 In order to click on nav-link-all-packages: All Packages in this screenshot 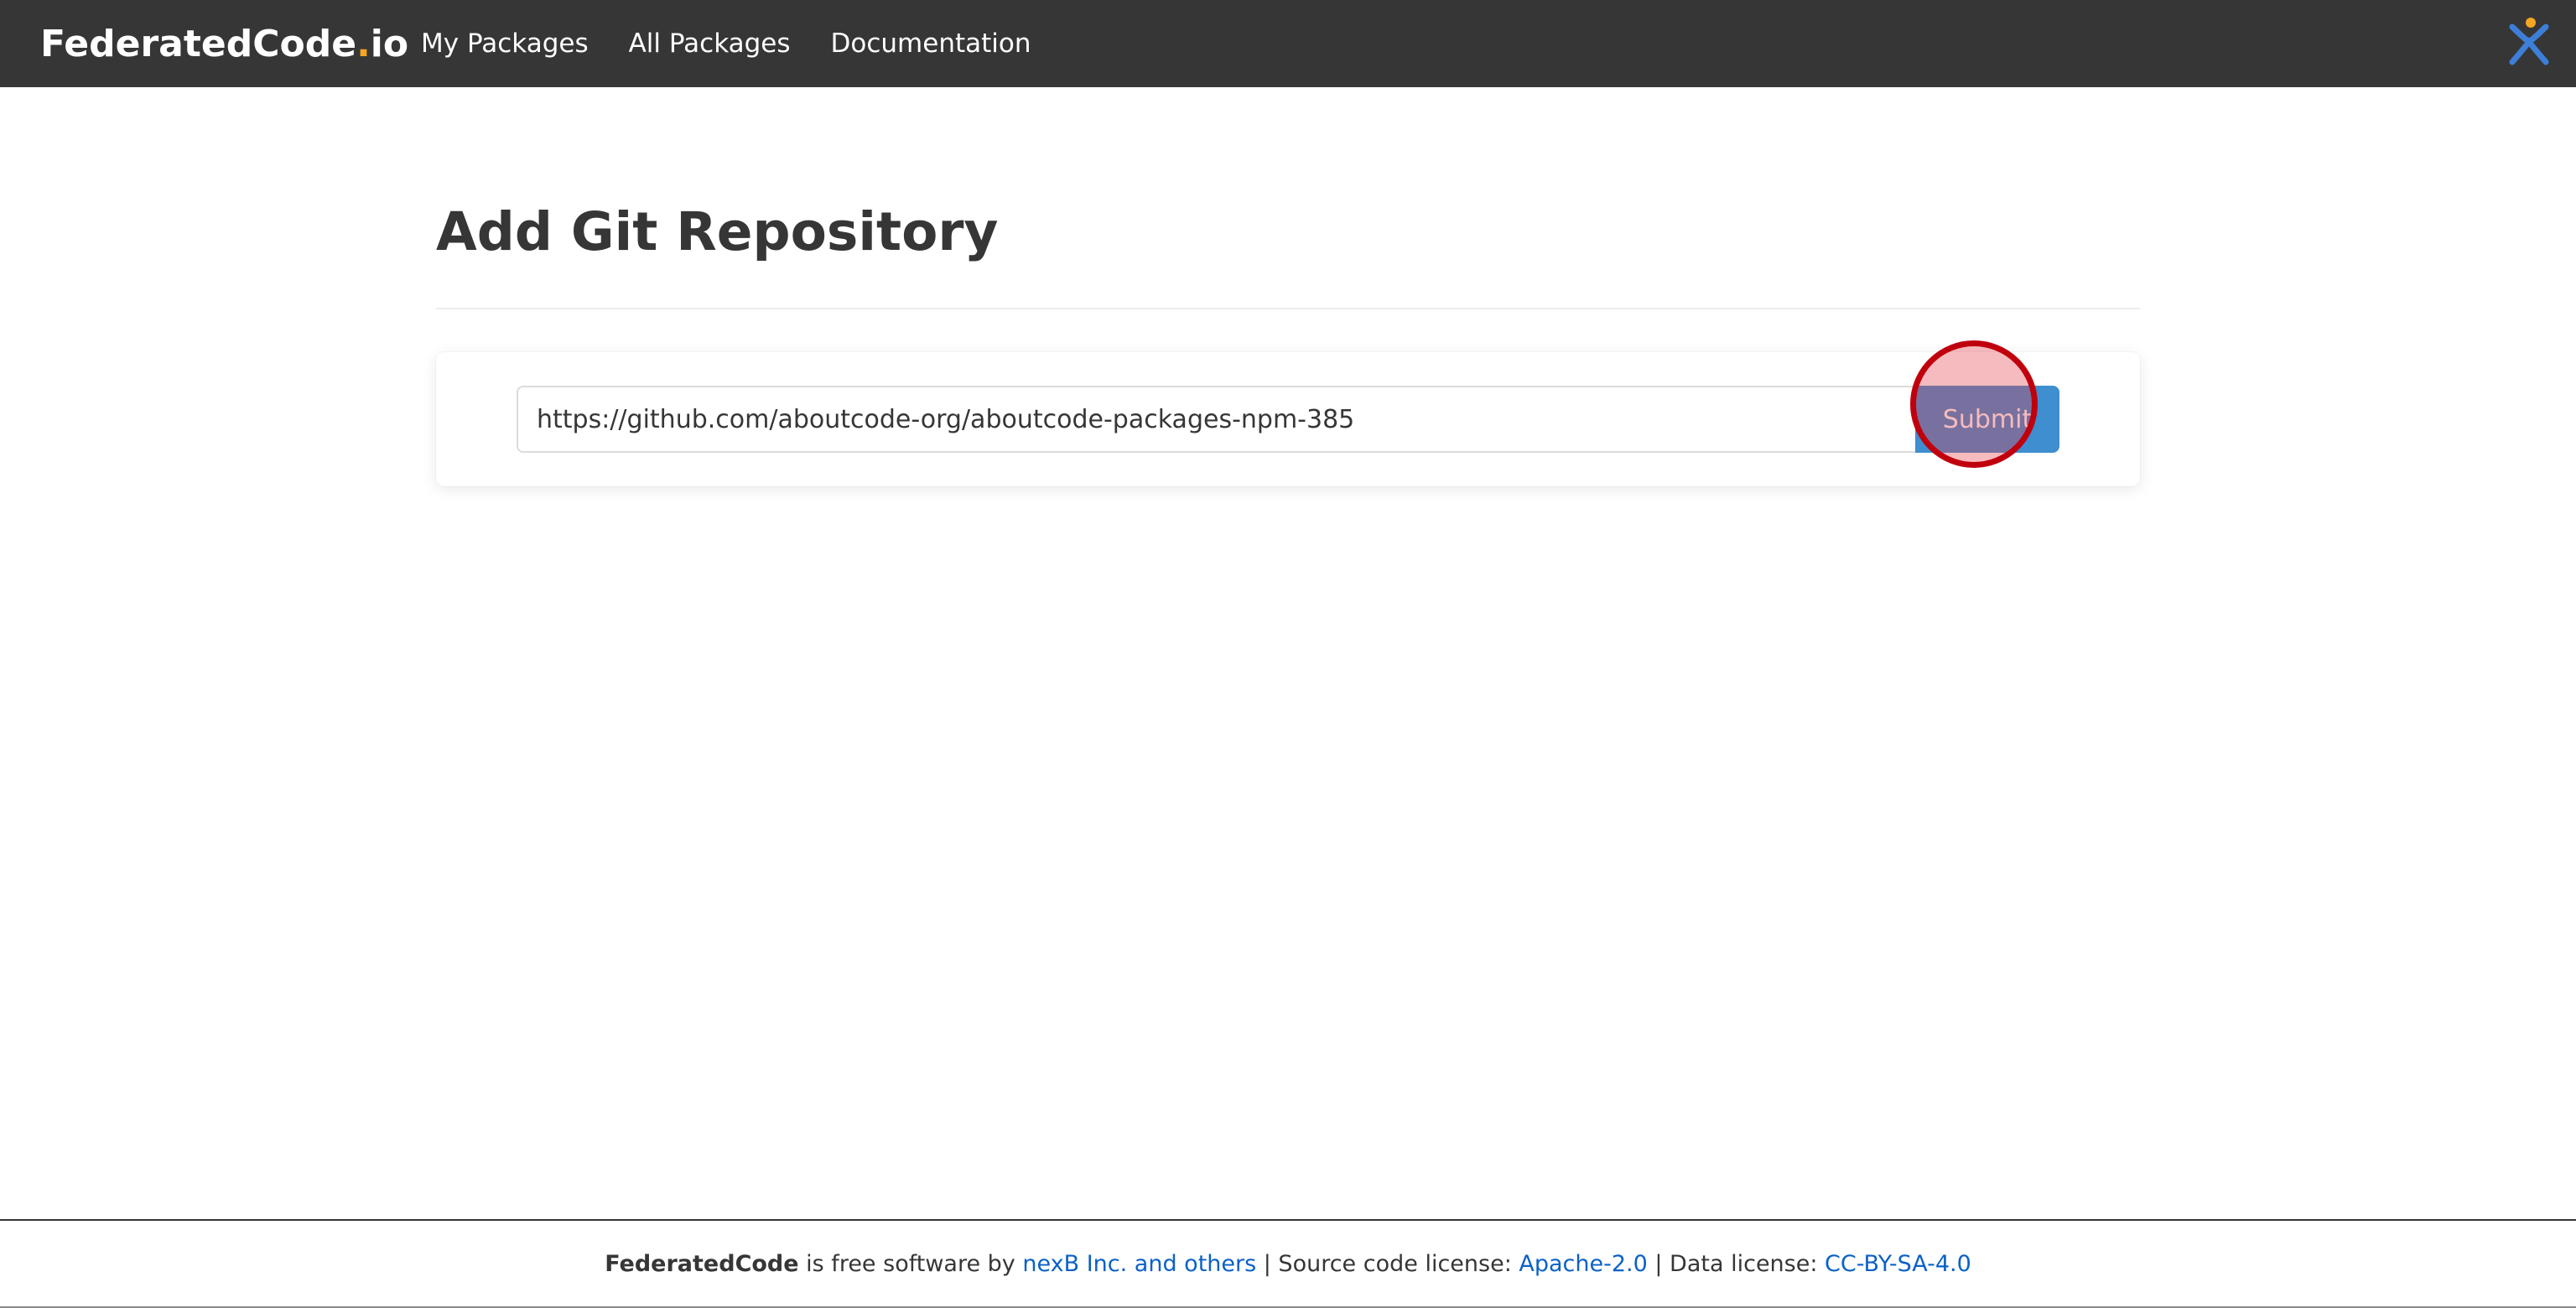, I will do `click(710, 44)`.